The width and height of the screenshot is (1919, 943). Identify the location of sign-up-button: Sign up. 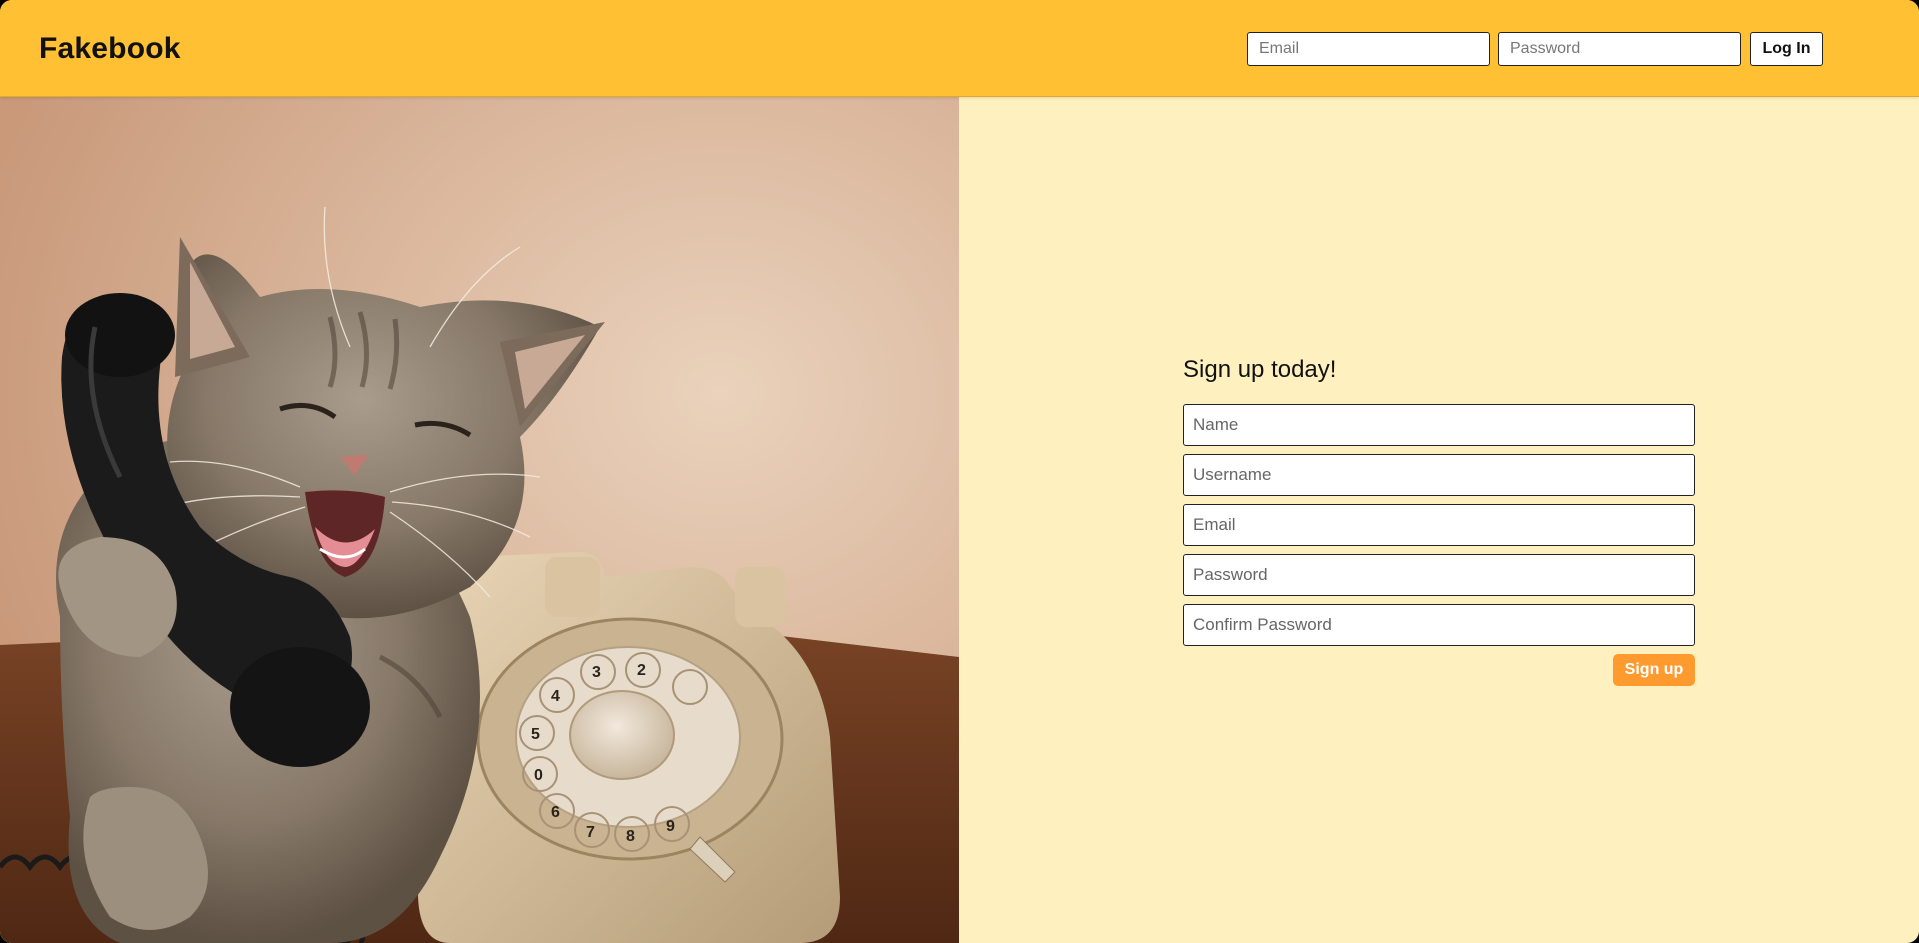
(1654, 670).